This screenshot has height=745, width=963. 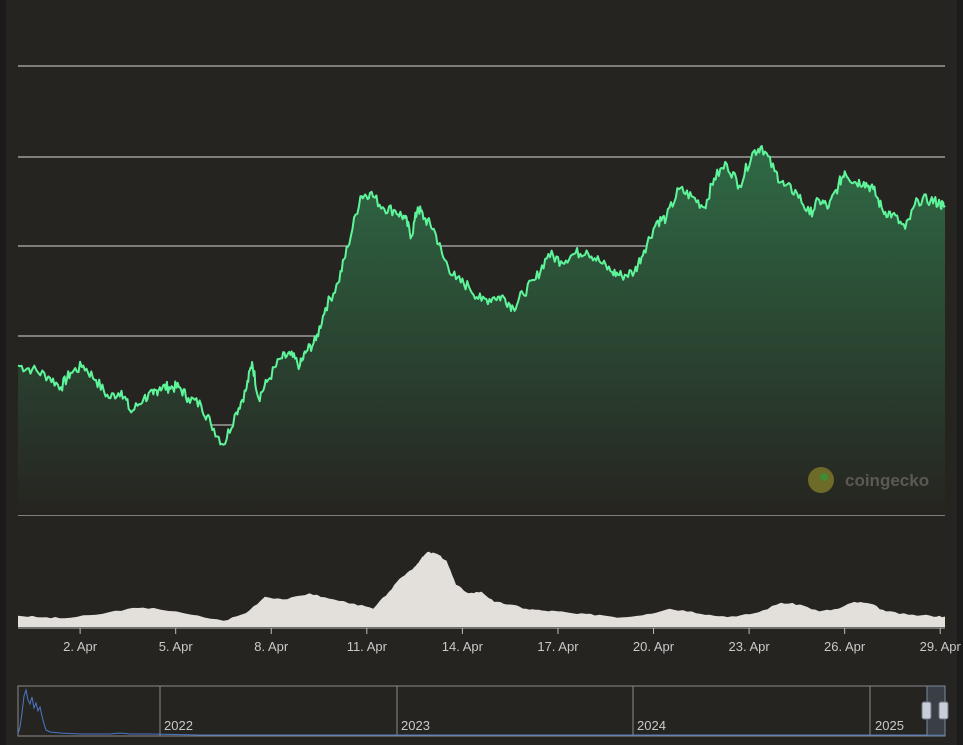 What do you see at coordinates (80, 646) in the screenshot?
I see `x-tick-label: 2. Apr` at bounding box center [80, 646].